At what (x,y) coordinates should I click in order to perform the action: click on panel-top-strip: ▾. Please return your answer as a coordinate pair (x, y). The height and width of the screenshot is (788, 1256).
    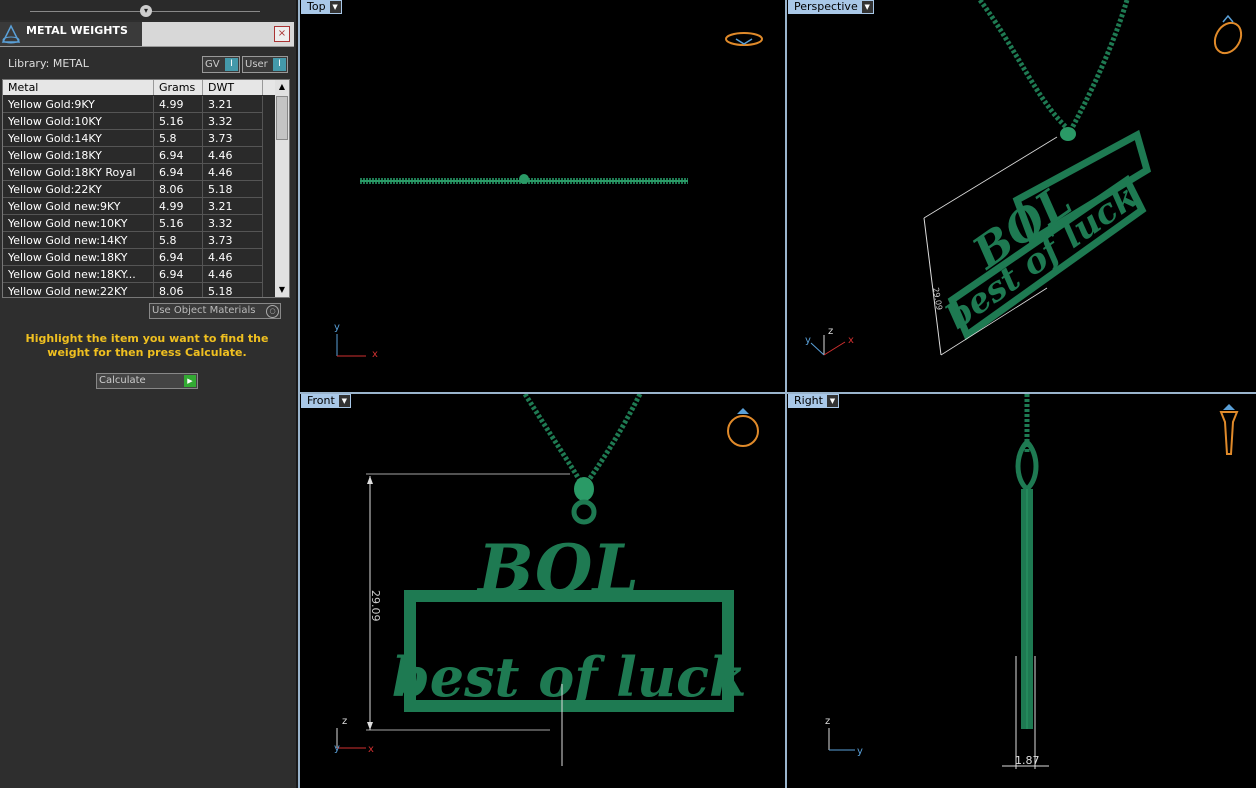
    Looking at the image, I should click on (148, 10).